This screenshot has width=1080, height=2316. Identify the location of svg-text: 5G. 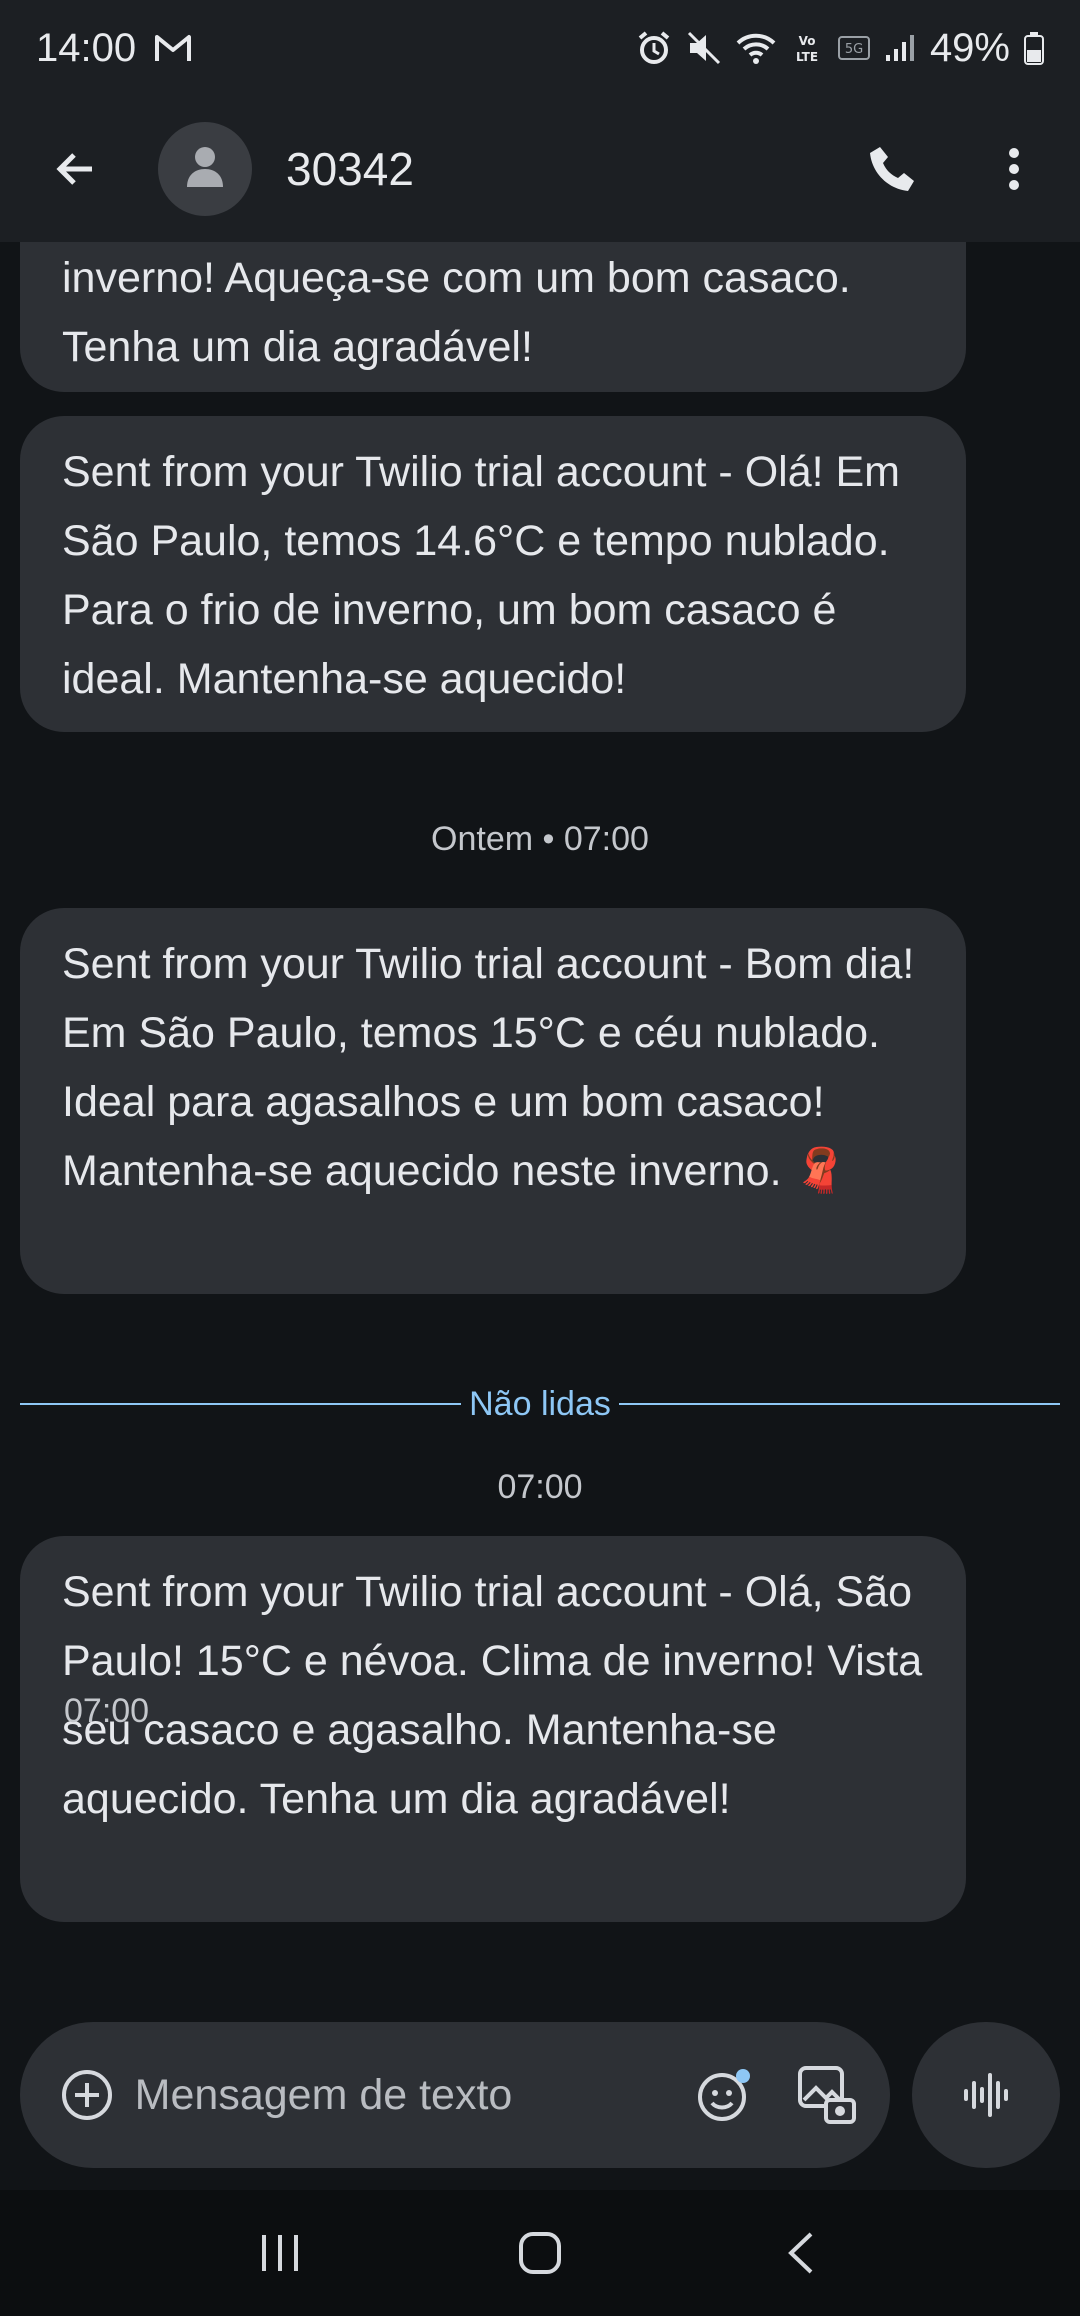
(854, 49).